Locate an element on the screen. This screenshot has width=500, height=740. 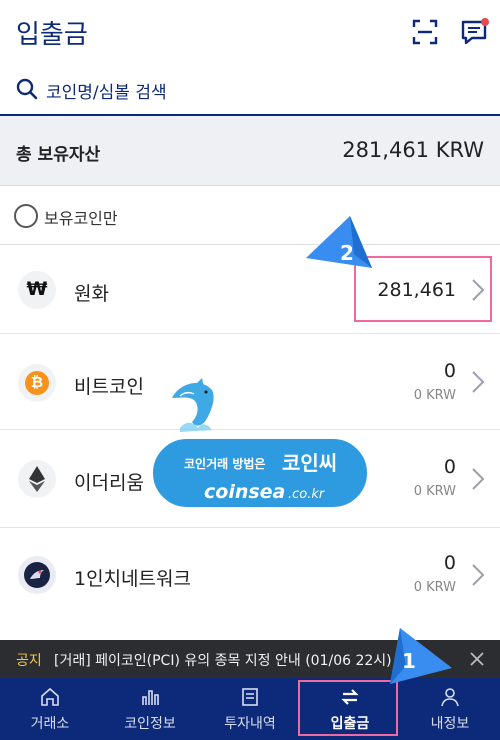
close-icon is located at coordinates (477, 659).